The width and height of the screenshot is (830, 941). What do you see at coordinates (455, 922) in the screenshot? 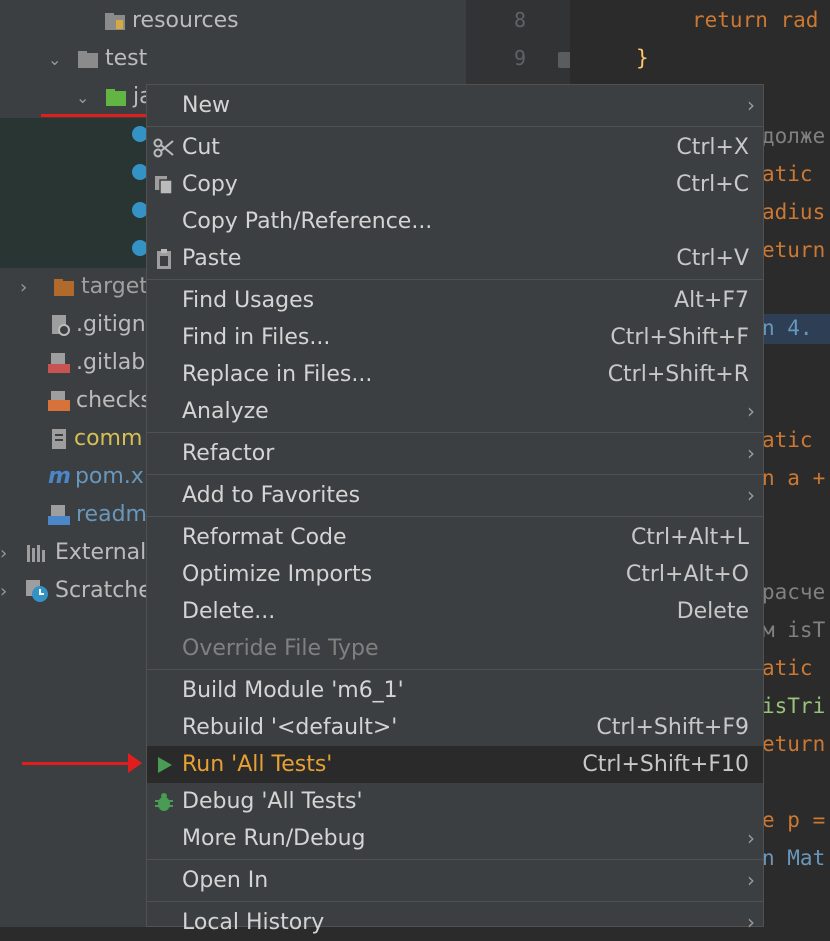
I see `menu-item-local-history: Local History ›` at bounding box center [455, 922].